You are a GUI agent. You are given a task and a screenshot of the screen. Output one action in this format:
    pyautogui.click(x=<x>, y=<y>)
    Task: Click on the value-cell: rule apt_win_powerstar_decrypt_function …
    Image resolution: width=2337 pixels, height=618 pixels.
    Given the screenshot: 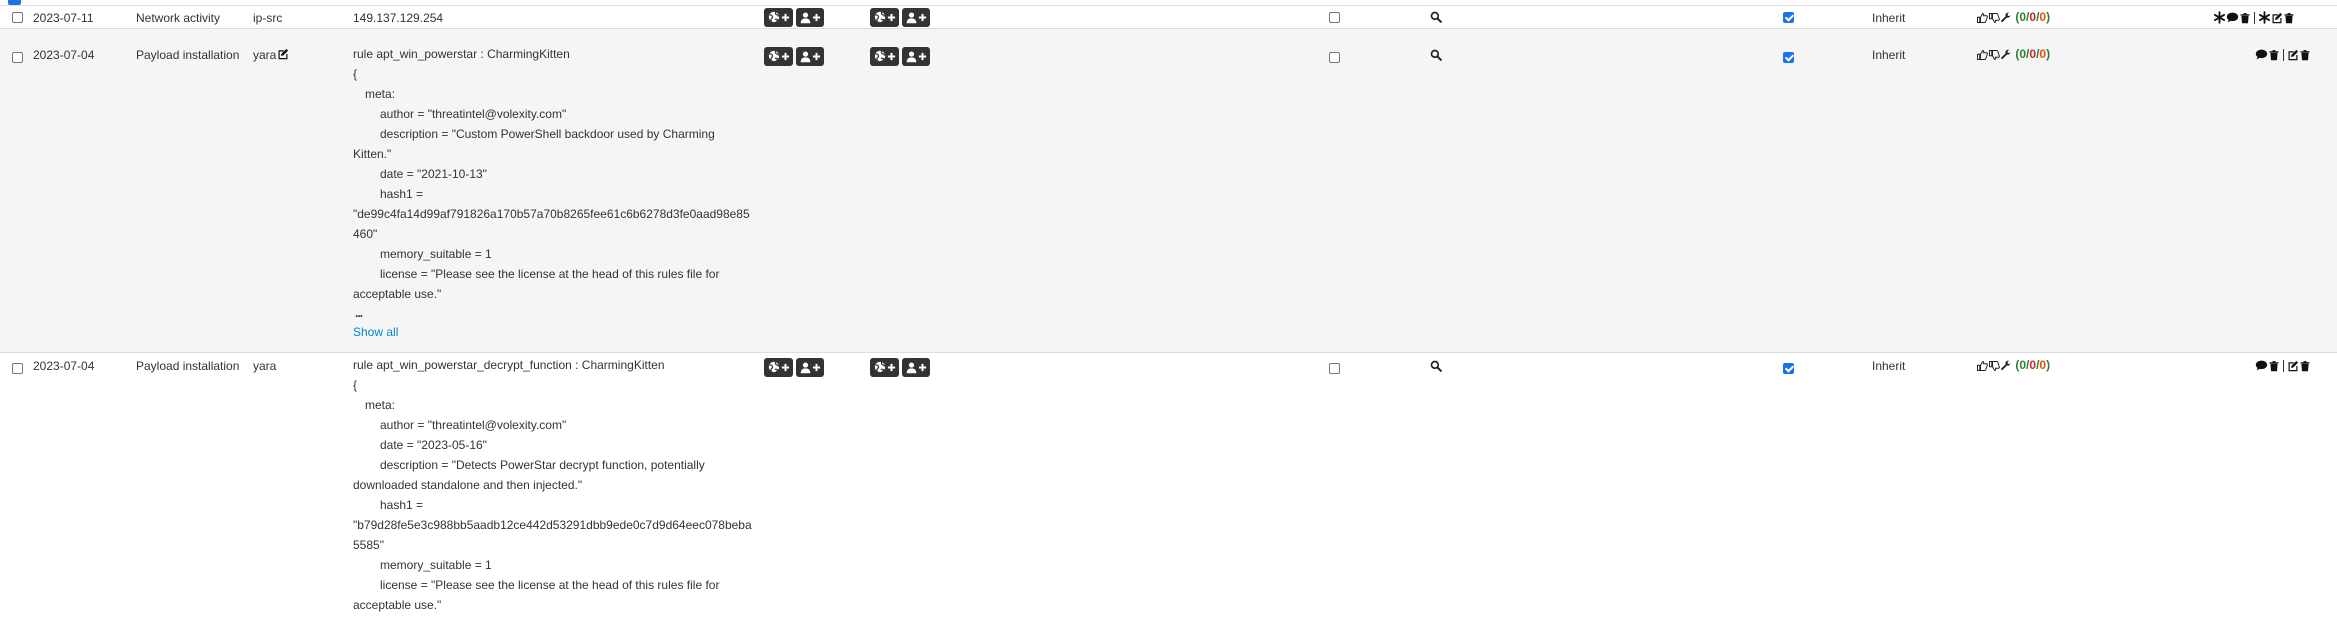 What is the action you would take?
    pyautogui.click(x=563, y=485)
    